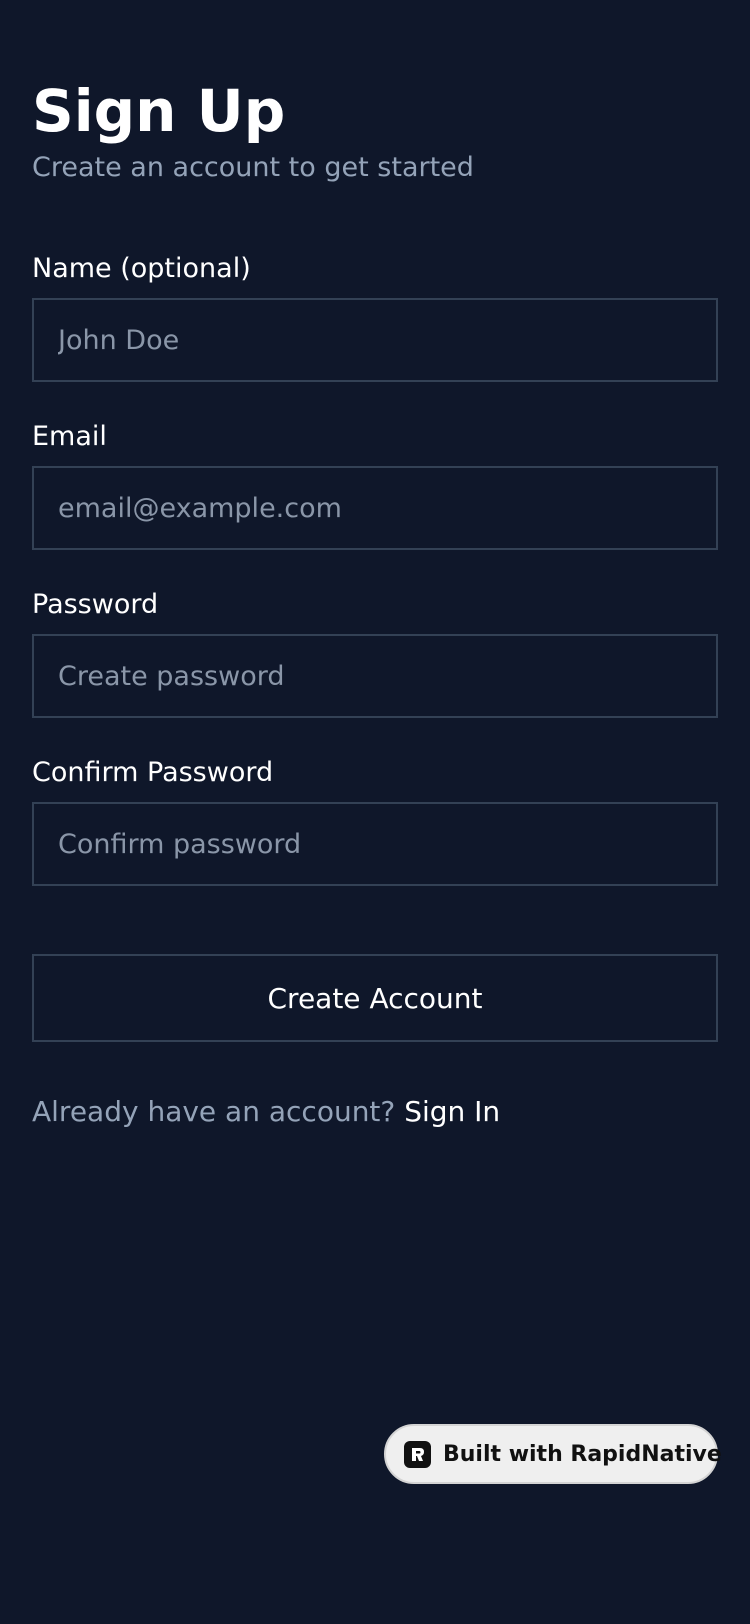  Describe the element at coordinates (159, 111) in the screenshot. I see `page-title: Sign Up` at that location.